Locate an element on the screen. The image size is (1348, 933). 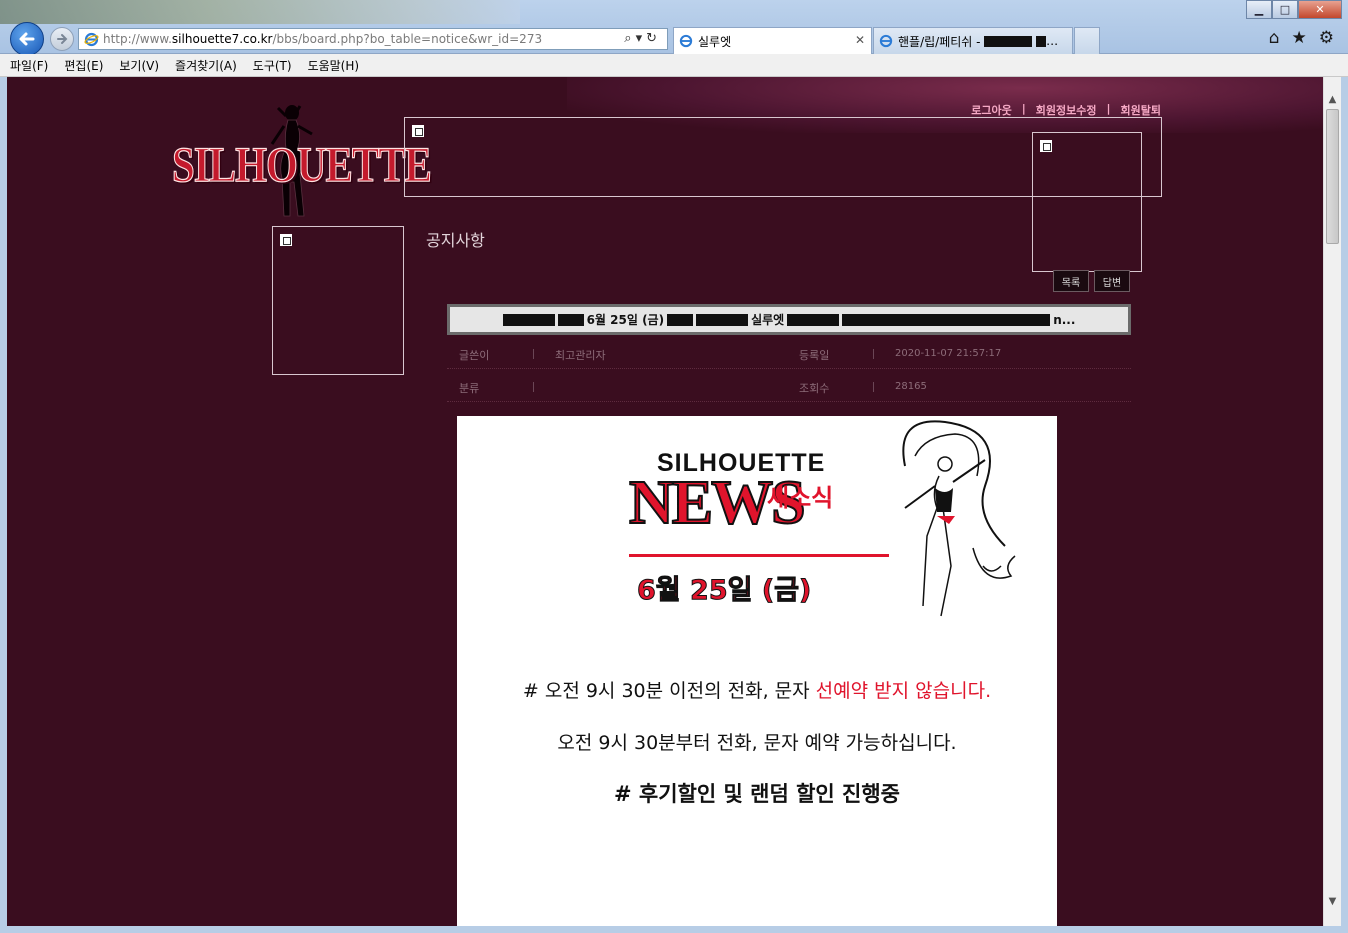
window-controls: ▁ □ ✕ is located at coordinates (1294, 9).